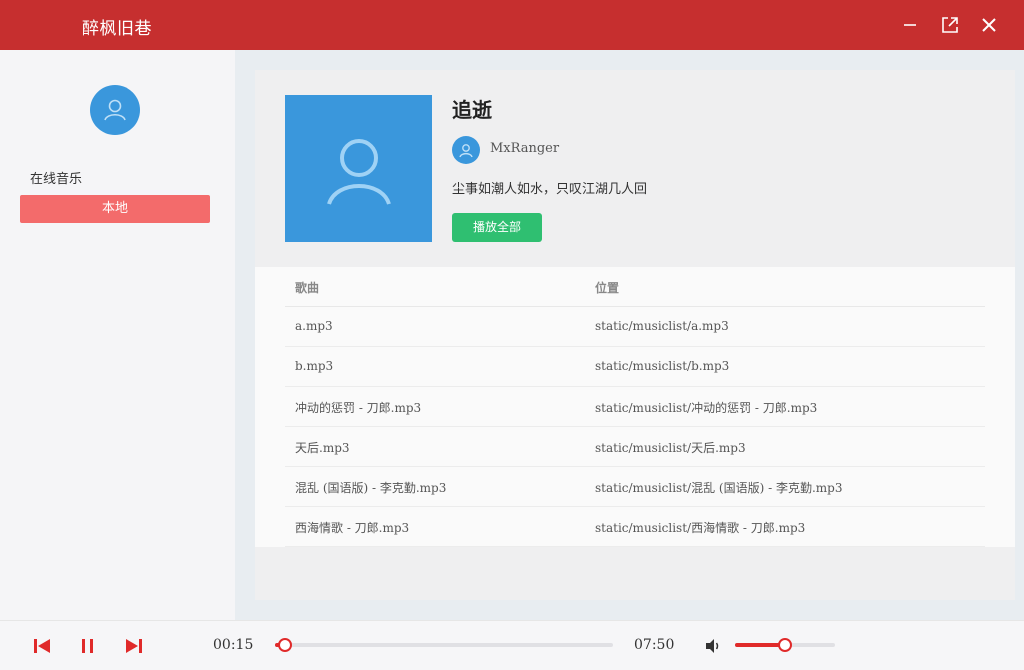  What do you see at coordinates (314, 366) in the screenshot?
I see `song-name-cell: b.mp3` at bounding box center [314, 366].